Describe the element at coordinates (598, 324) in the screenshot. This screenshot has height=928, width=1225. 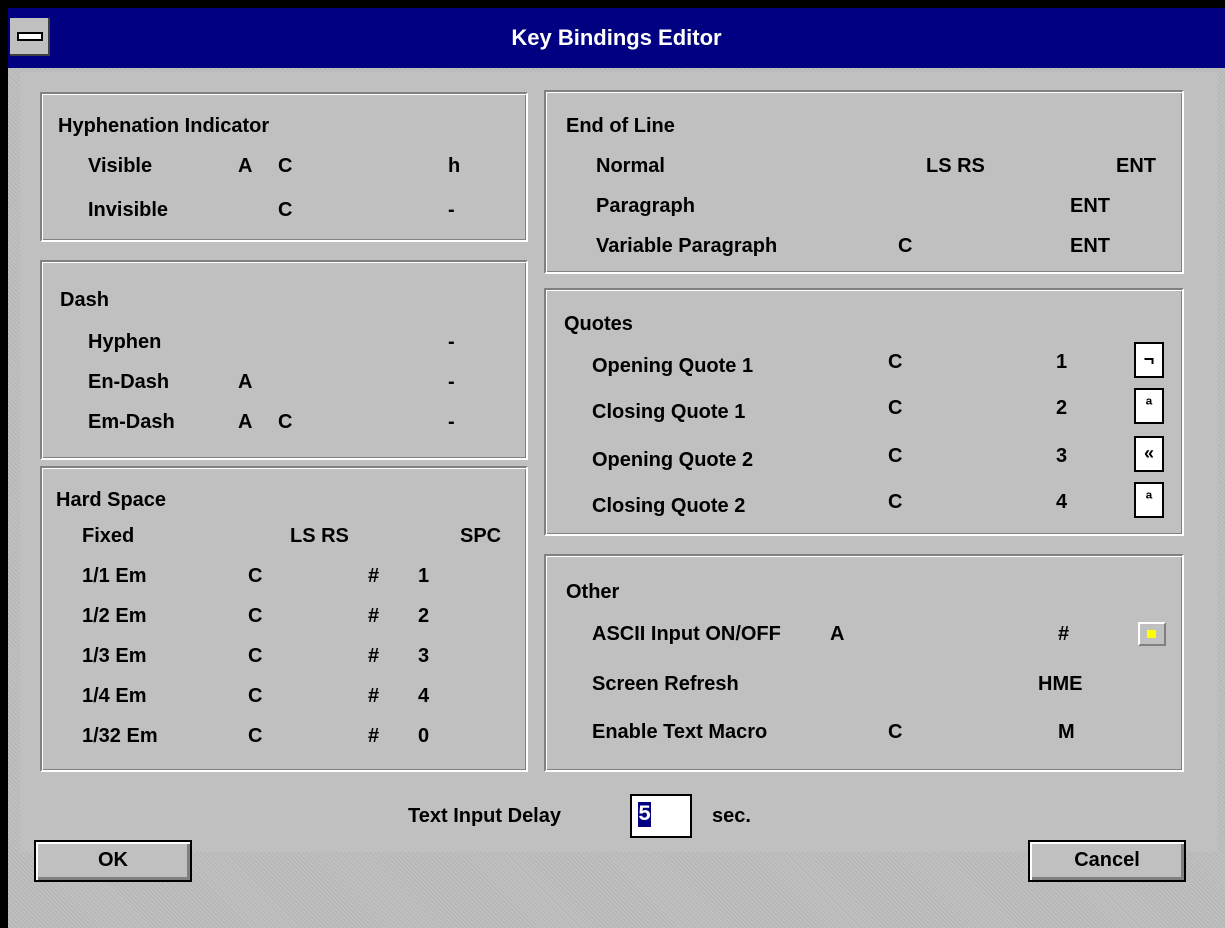
I see `group-title-quotes: Quotes` at that location.